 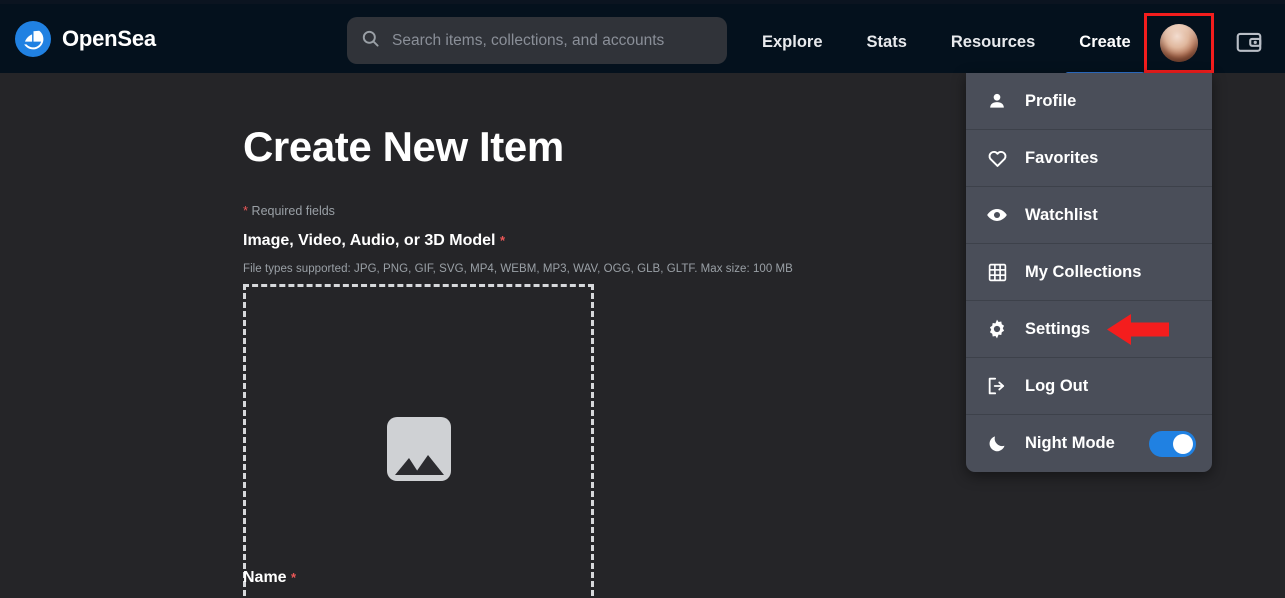 What do you see at coordinates (293, 211) in the screenshot?
I see `required-fields-label: Required fields` at bounding box center [293, 211].